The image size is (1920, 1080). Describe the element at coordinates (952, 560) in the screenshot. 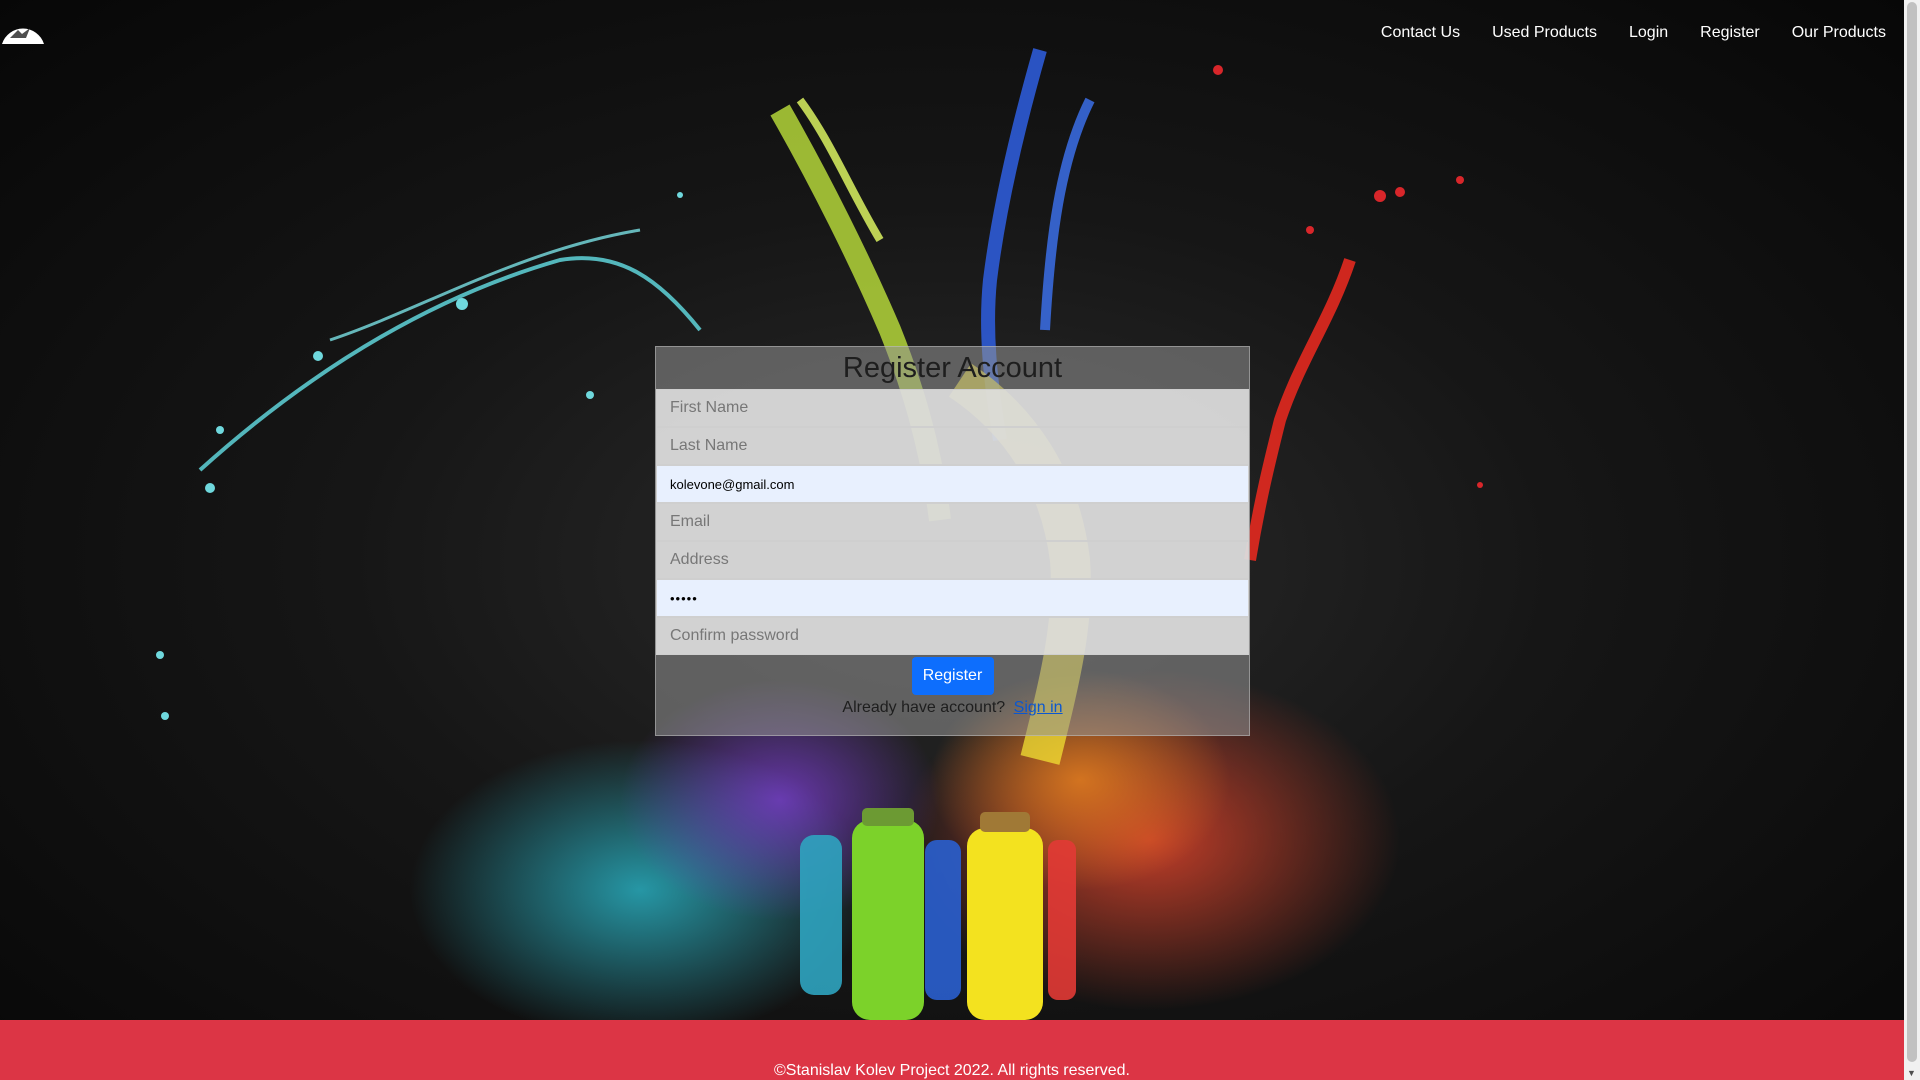

I see `address-field` at that location.